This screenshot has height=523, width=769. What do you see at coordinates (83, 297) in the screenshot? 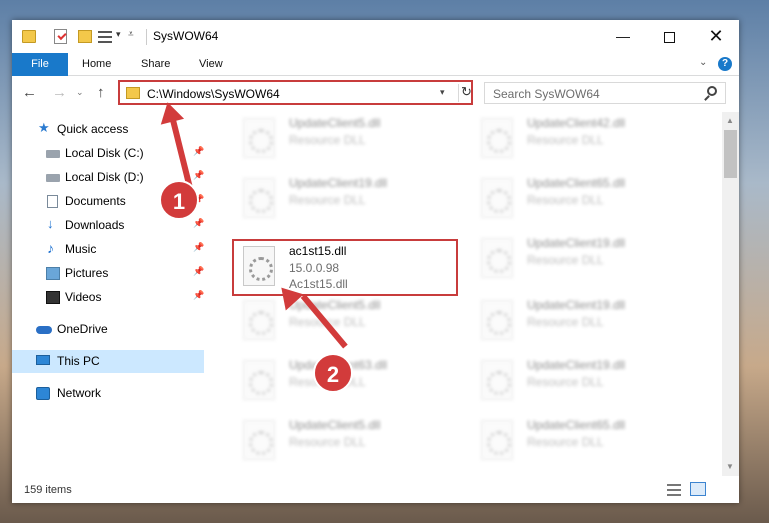
I see `sidebar-item-label: Videos` at bounding box center [83, 297].